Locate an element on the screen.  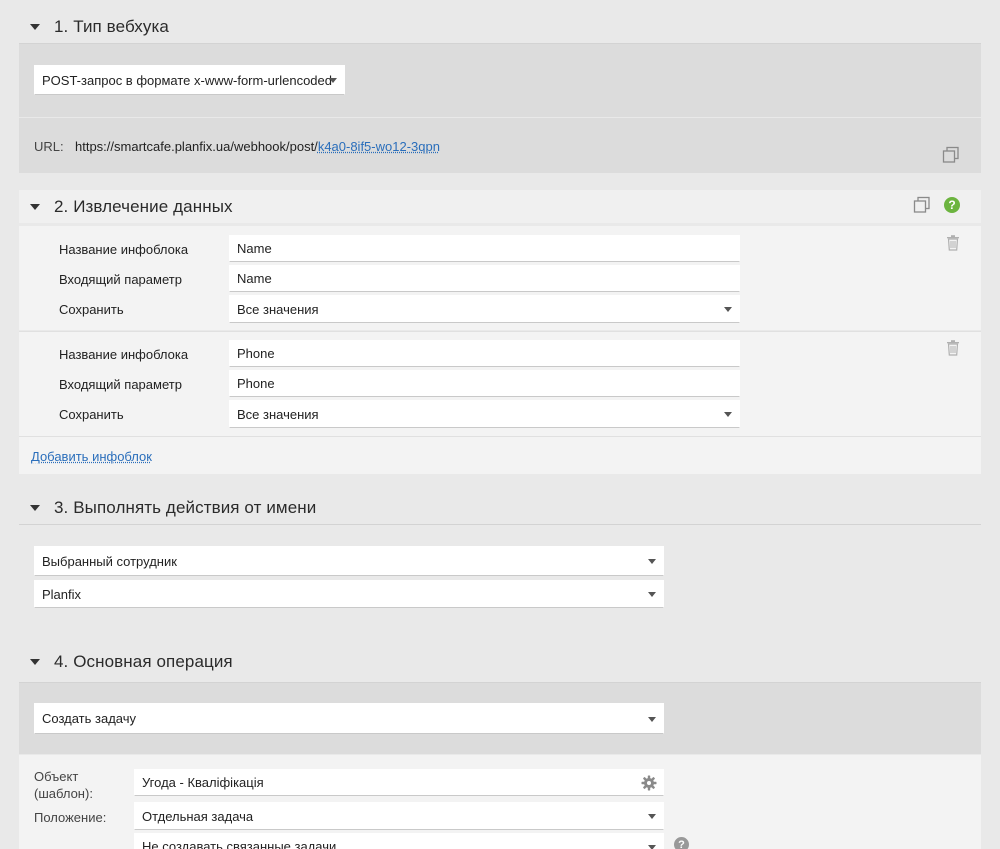
infoblock-name-value: Phone is located at coordinates (256, 353).